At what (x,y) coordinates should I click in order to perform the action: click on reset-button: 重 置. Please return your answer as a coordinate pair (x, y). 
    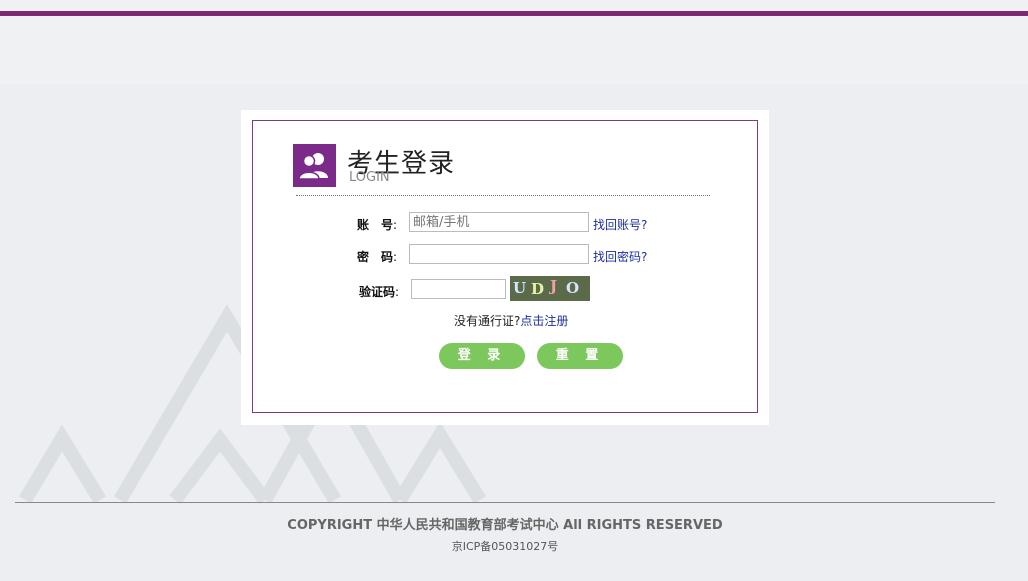
    Looking at the image, I should click on (580, 356).